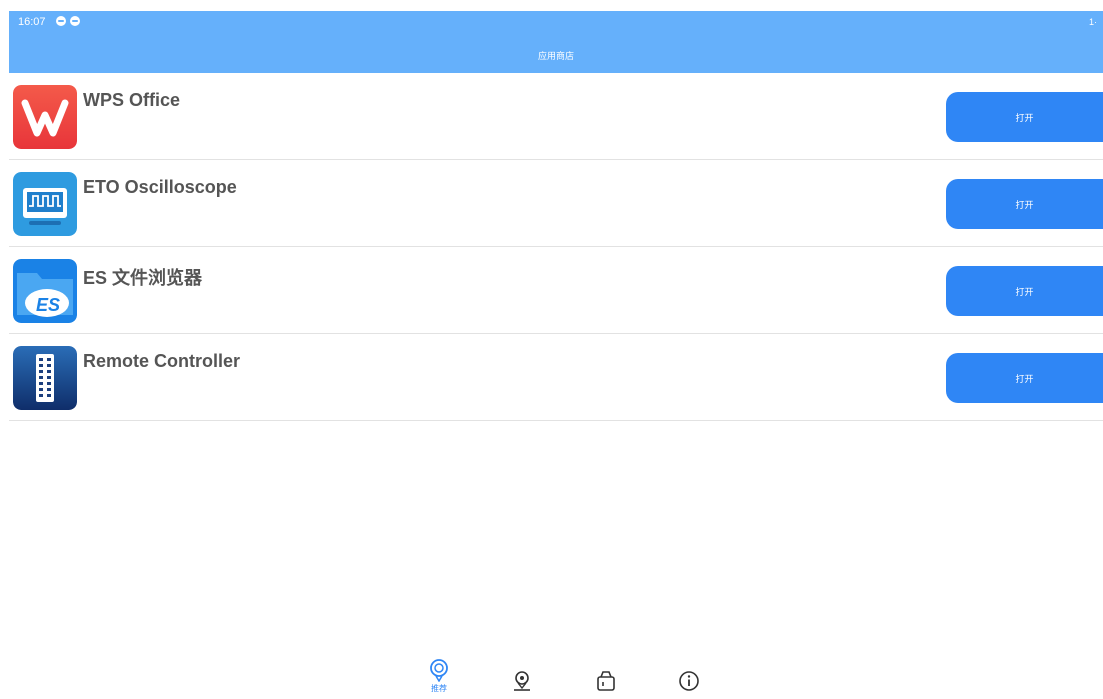 The height and width of the screenshot is (699, 1103). What do you see at coordinates (439, 688) in the screenshot?
I see `tab-label: 推荐` at bounding box center [439, 688].